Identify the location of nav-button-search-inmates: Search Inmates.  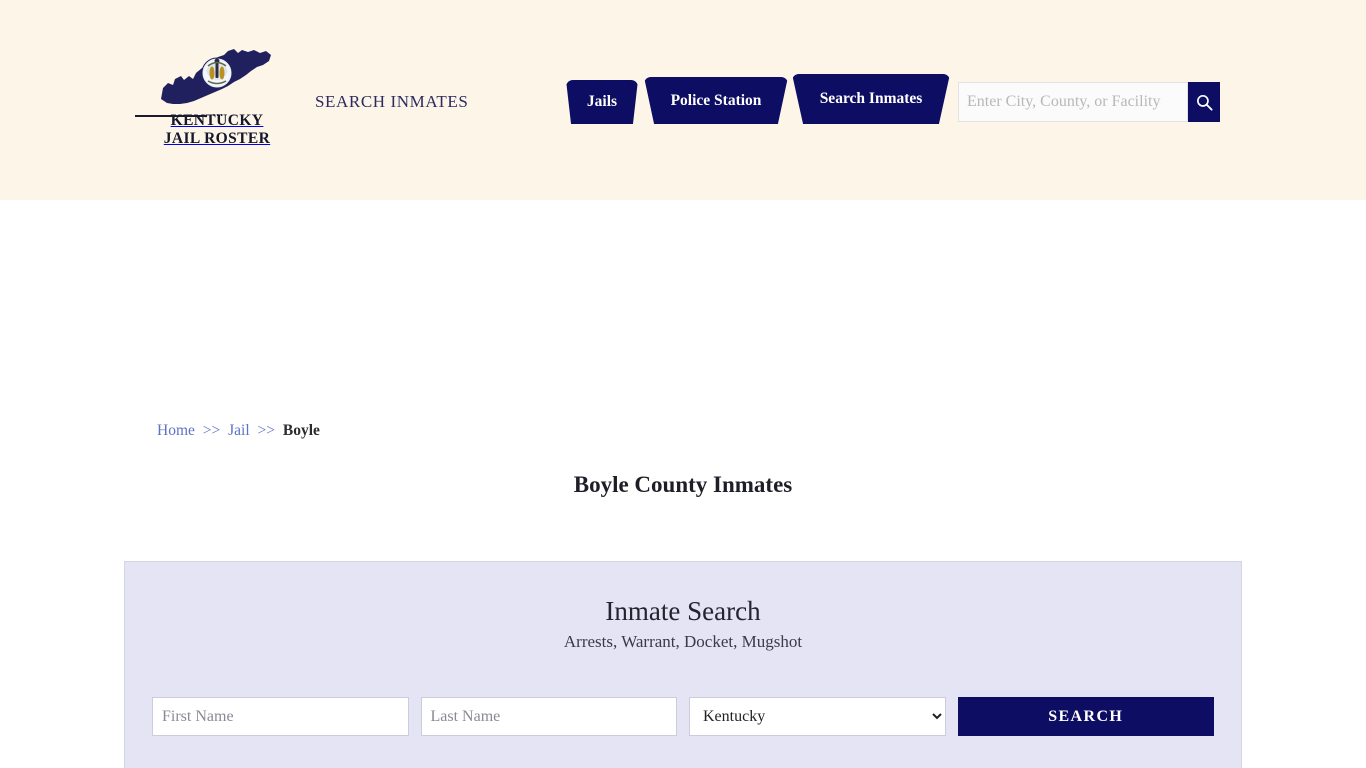
(871, 99).